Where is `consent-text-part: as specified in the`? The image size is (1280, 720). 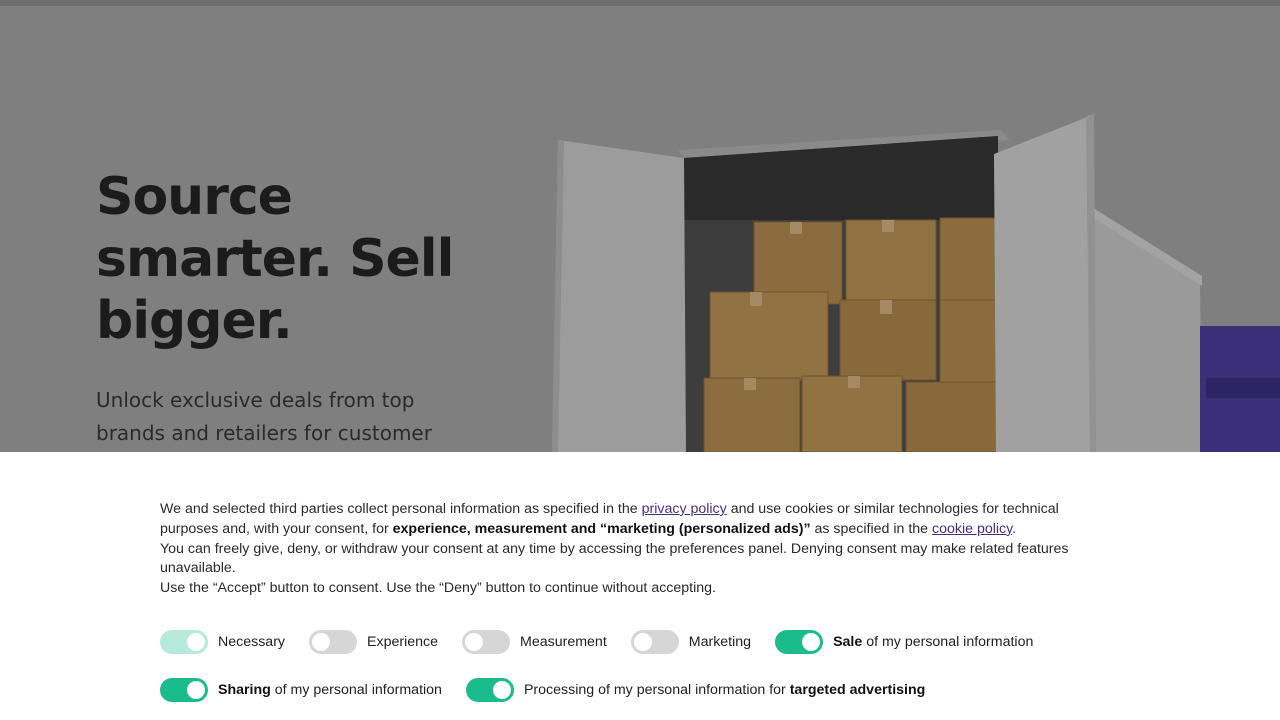
consent-text-part: as specified in the is located at coordinates (871, 528).